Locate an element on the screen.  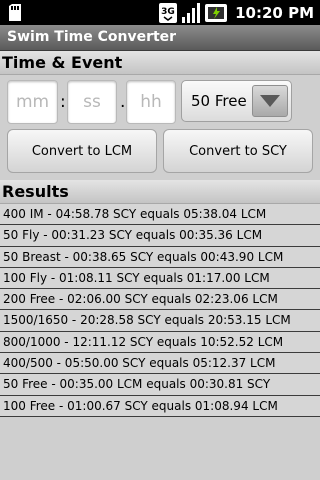
status-bar: 3G 10:20 PM is located at coordinates (160, 12).